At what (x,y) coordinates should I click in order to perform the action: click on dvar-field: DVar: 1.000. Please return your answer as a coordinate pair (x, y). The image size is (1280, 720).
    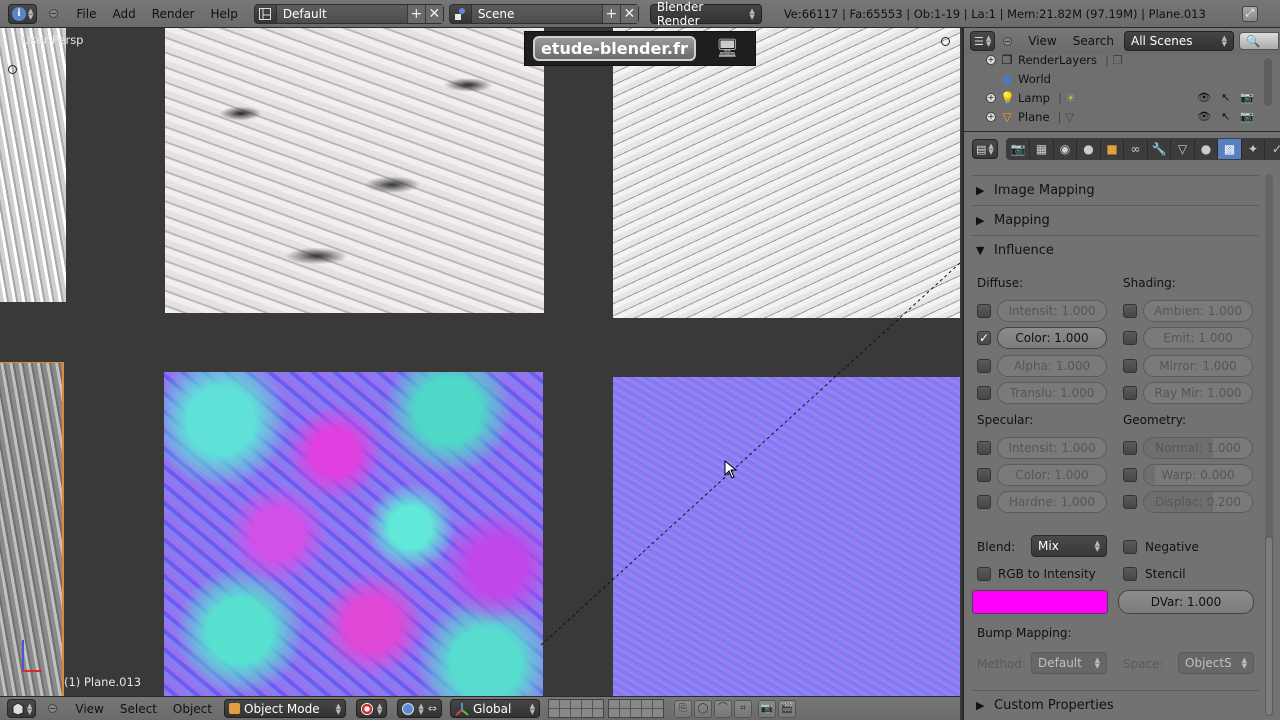
    Looking at the image, I should click on (1186, 602).